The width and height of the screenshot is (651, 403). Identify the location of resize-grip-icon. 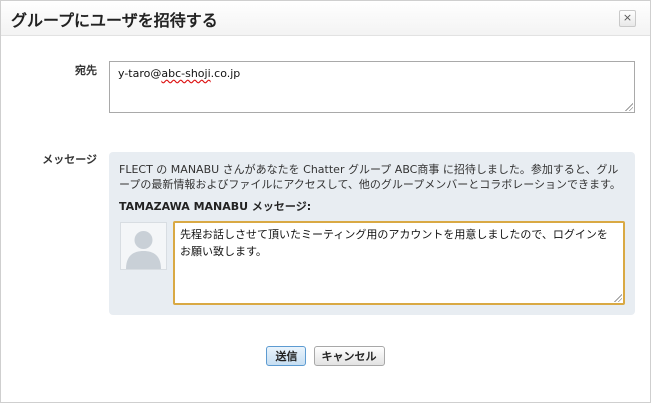
(629, 107).